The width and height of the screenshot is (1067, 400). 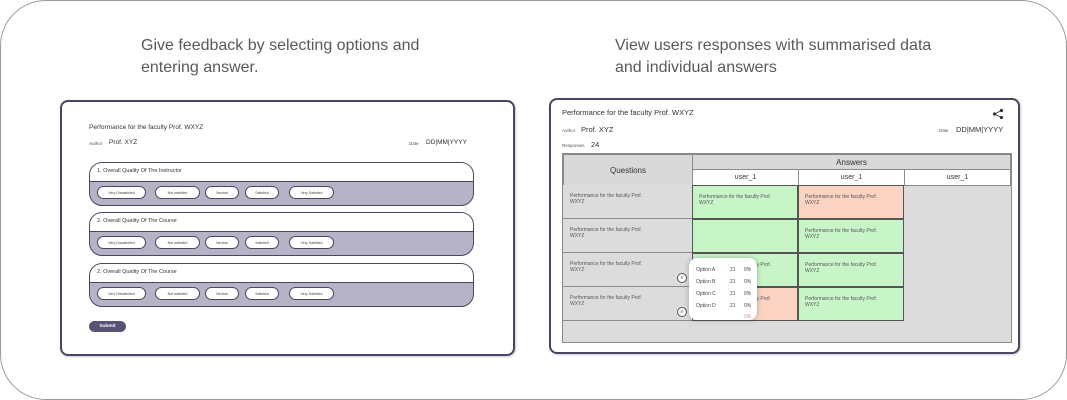 I want to click on author-label: Author, so click(x=96, y=143).